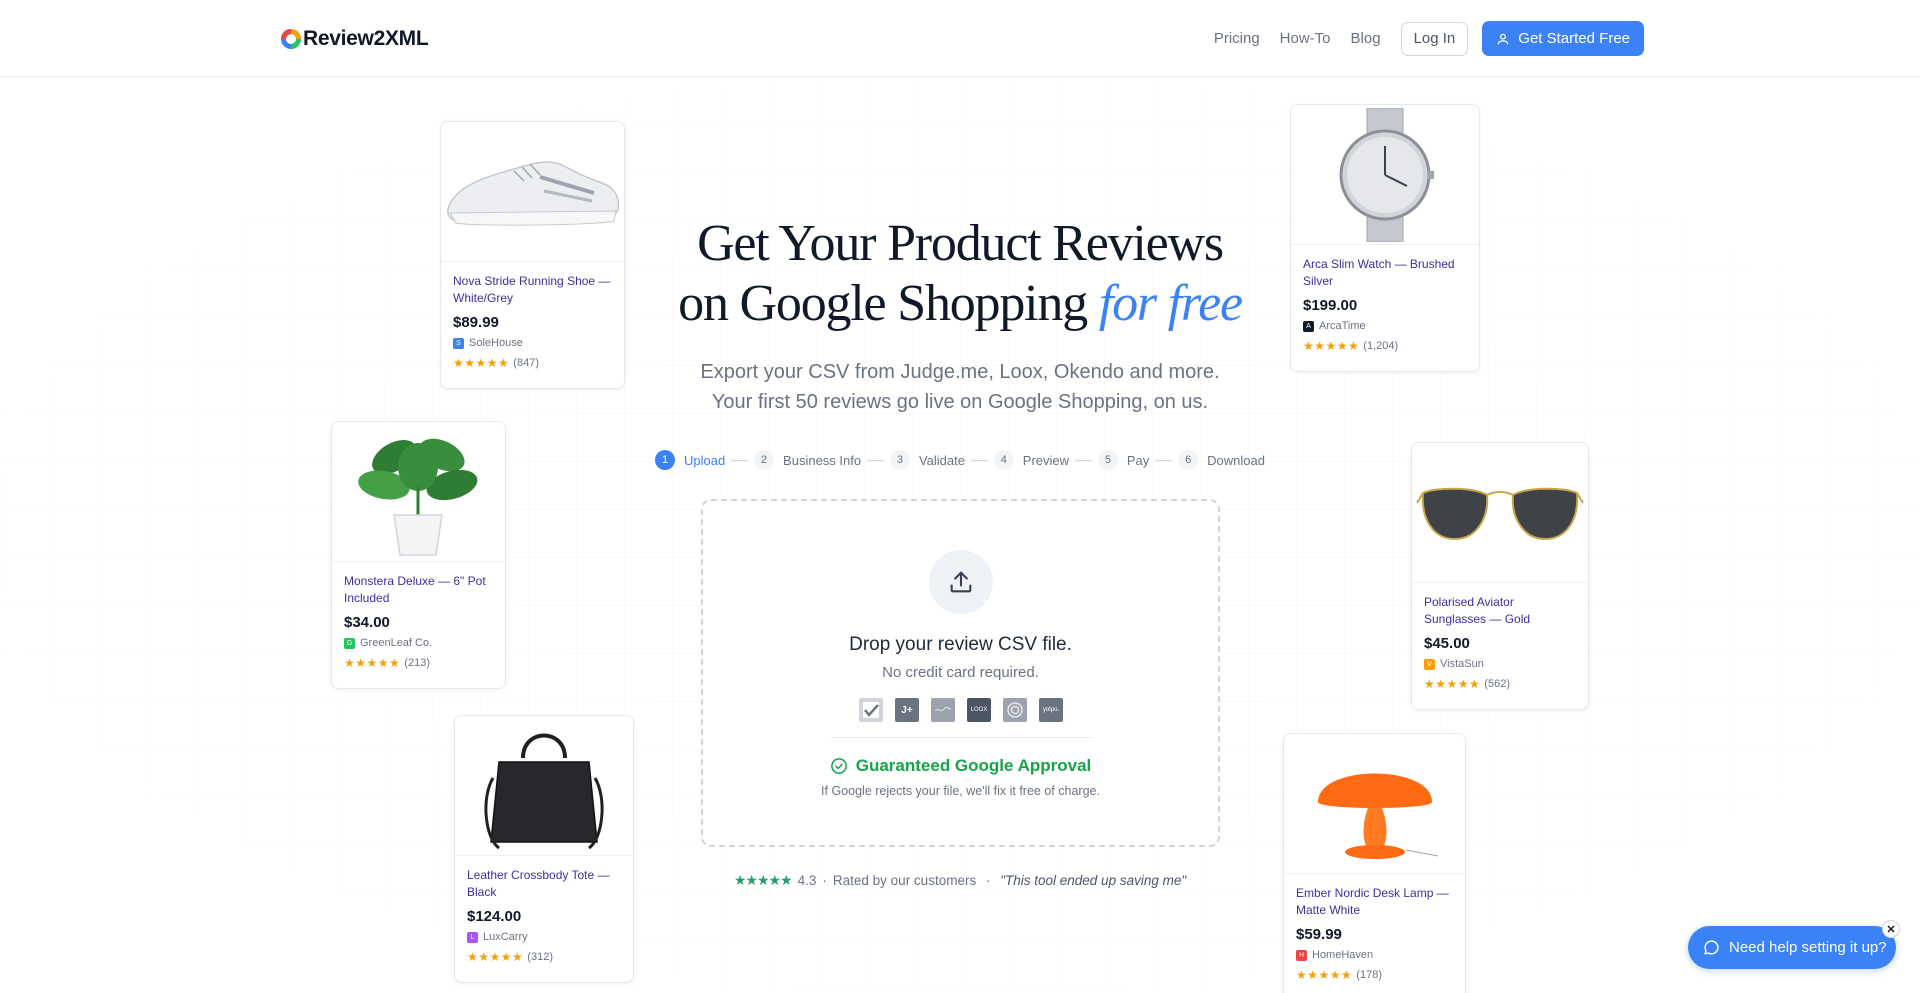  What do you see at coordinates (1374, 955) in the screenshot?
I see `product-brand: H HomeHaven` at bounding box center [1374, 955].